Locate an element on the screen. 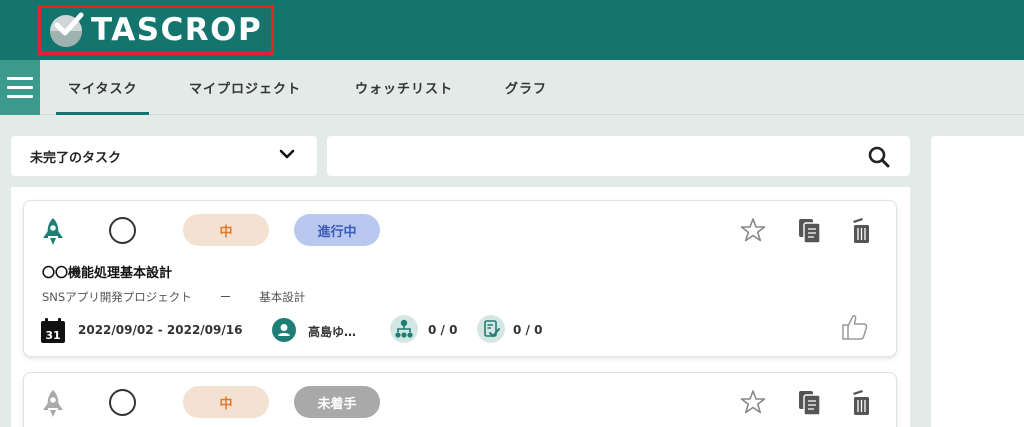 This screenshot has width=1024, height=427. tab-watchlist: ウォッチリスト is located at coordinates (404, 87).